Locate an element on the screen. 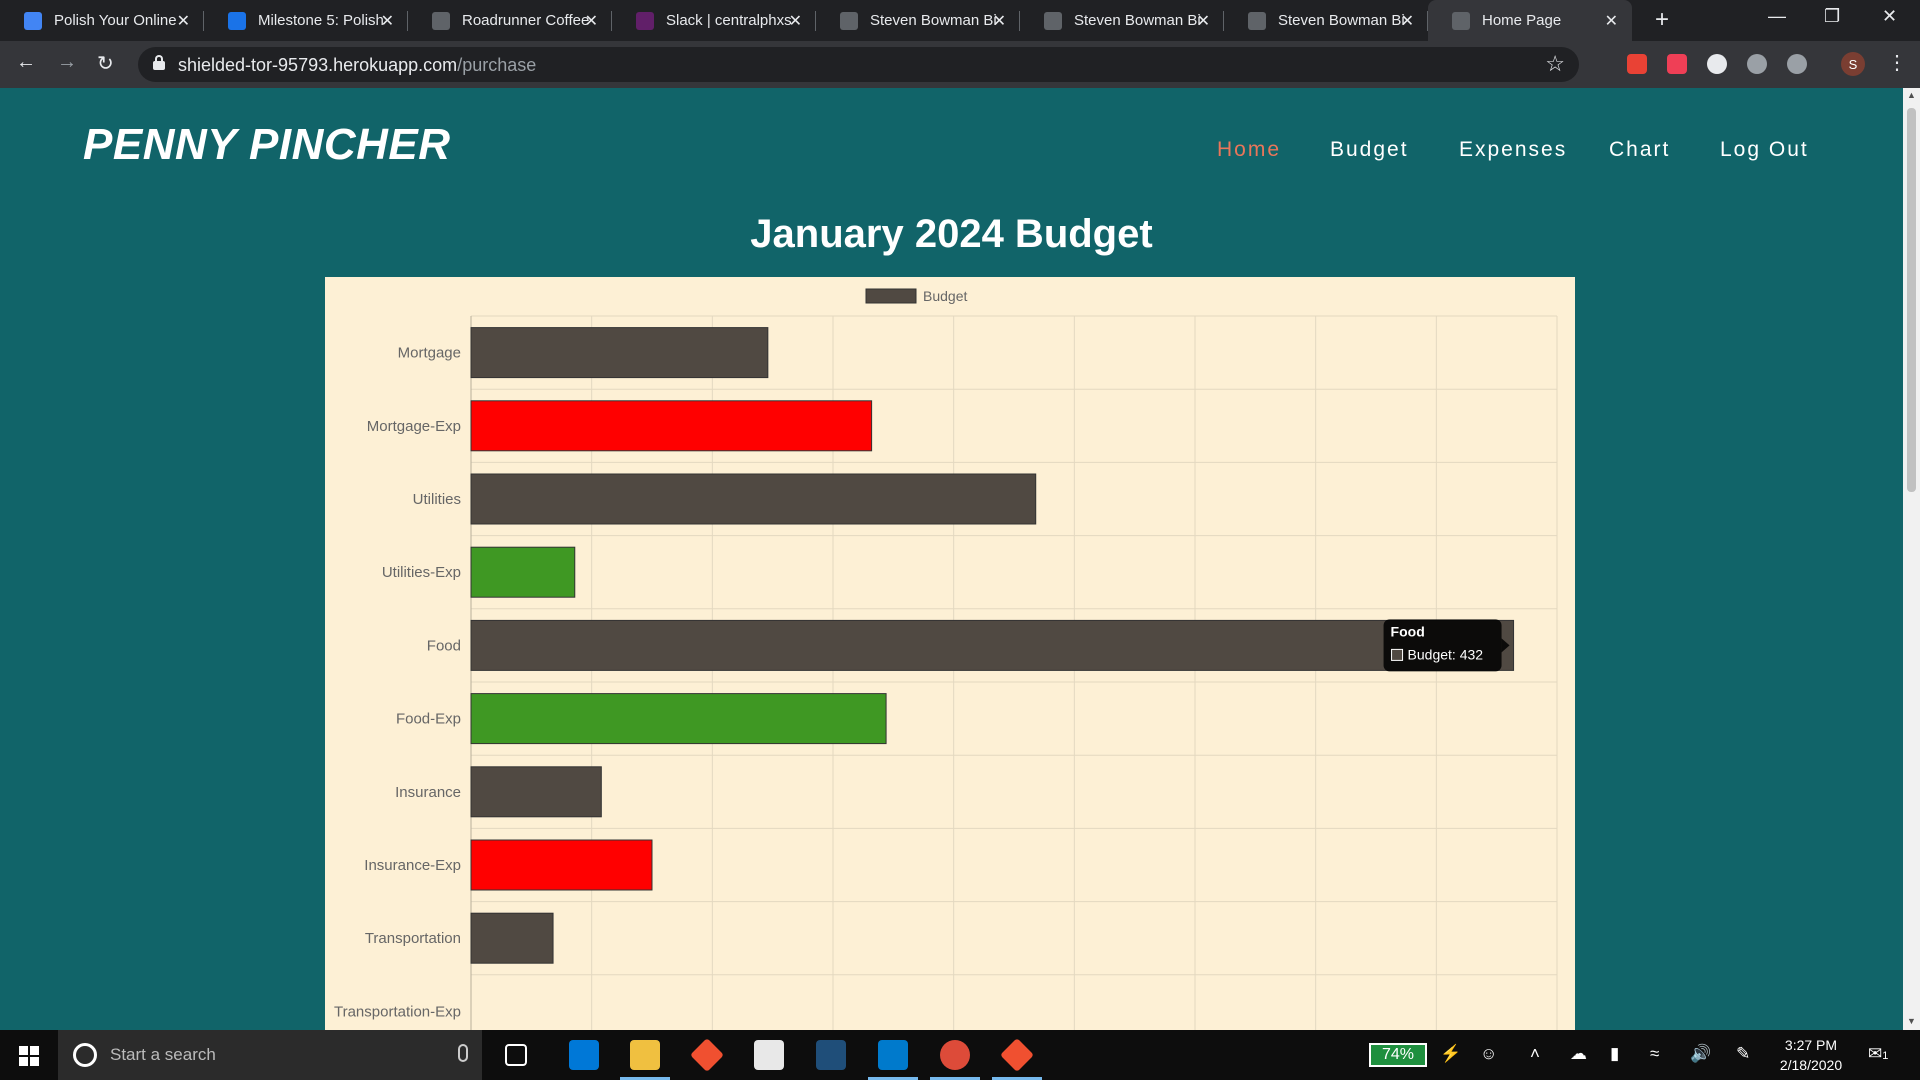 The height and width of the screenshot is (1080, 1920). nav-home: Home is located at coordinates (1249, 150).